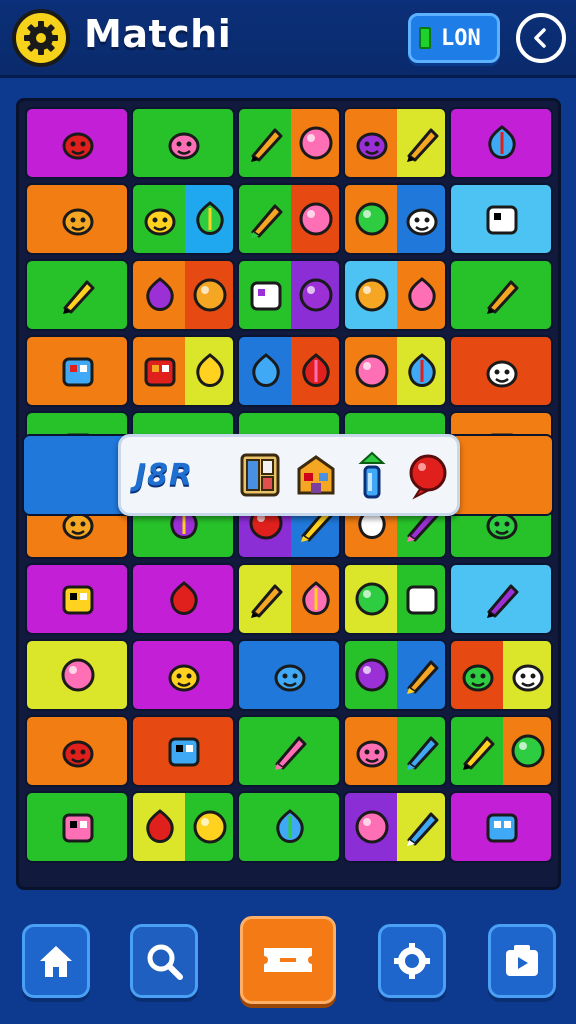  I want to click on robot-icon, so click(210, 295).